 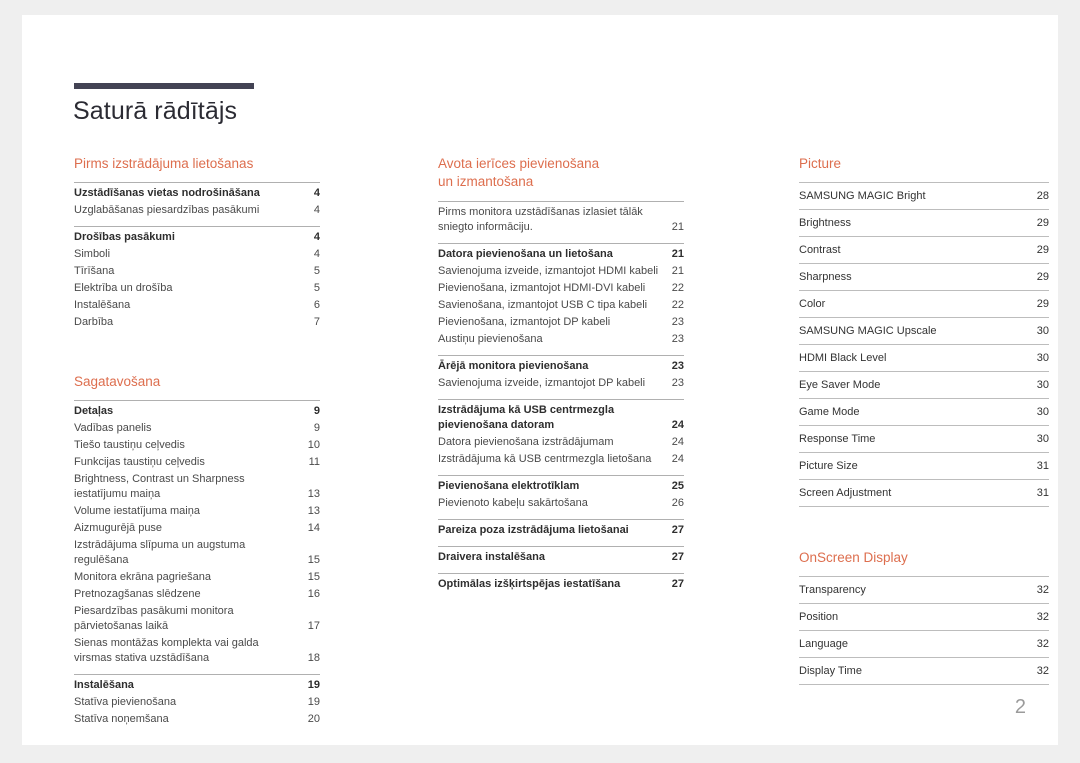 I want to click on toc-entry: Response Time 30, so click(x=924, y=439).